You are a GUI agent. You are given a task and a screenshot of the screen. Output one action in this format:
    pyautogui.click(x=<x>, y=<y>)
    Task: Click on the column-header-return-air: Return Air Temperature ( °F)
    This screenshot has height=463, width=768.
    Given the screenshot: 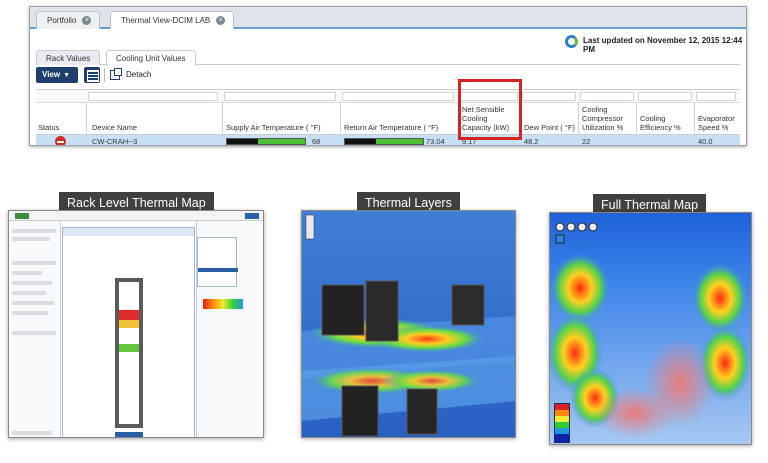 What is the action you would take?
    pyautogui.click(x=391, y=127)
    